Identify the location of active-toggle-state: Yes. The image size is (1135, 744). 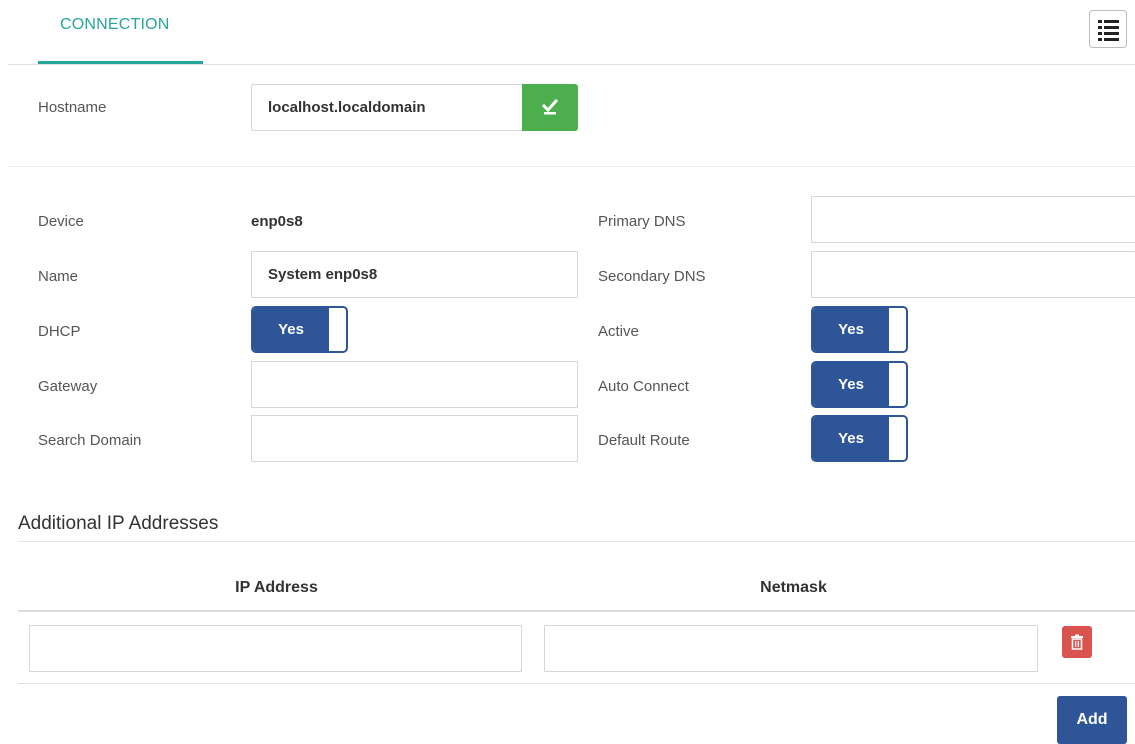
(851, 329).